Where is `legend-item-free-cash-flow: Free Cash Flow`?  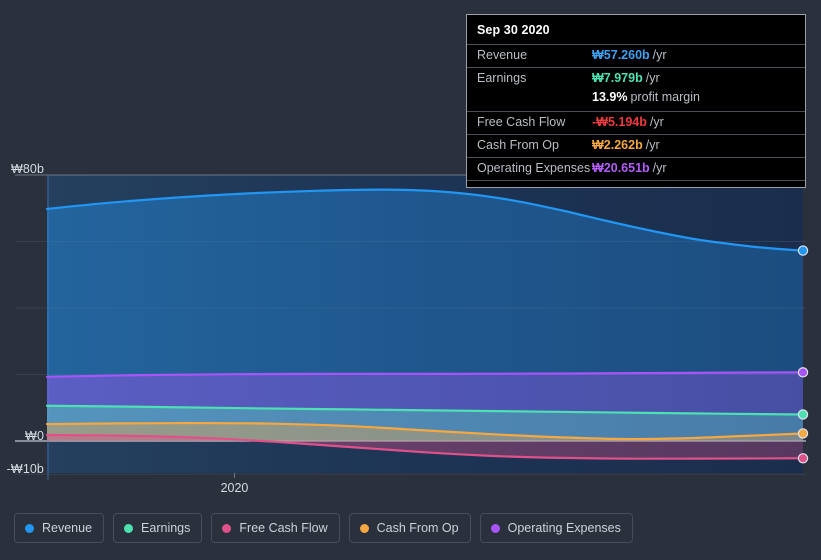
legend-item-free-cash-flow: Free Cash Flow is located at coordinates (275, 528).